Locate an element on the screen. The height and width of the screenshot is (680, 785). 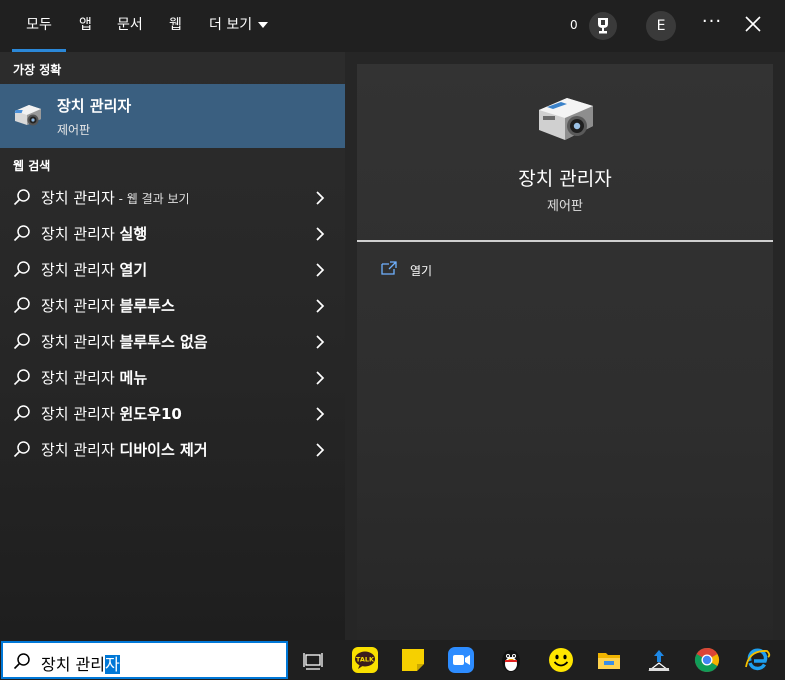
taskbar: 장치 관리자 TALK is located at coordinates (392, 660).